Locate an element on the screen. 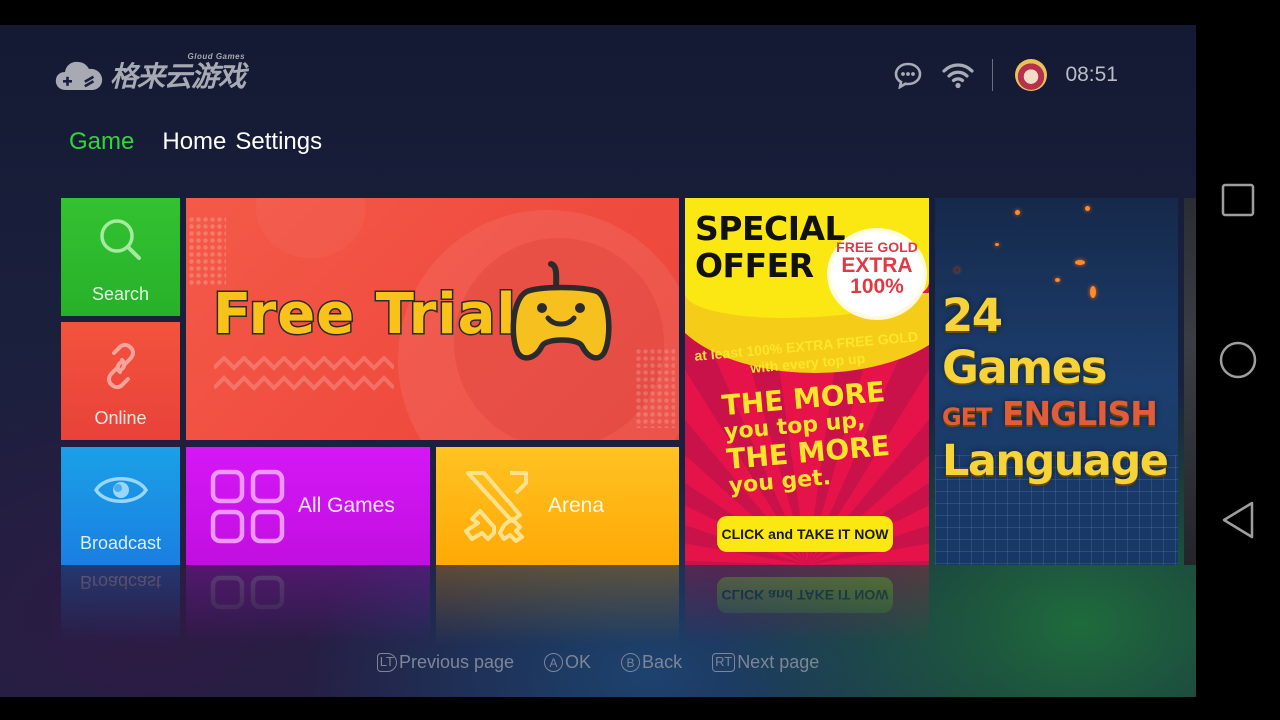 This screenshot has width=1280, height=720. offer-badge: FREE GOLD EXTRA 100% is located at coordinates (877, 274).